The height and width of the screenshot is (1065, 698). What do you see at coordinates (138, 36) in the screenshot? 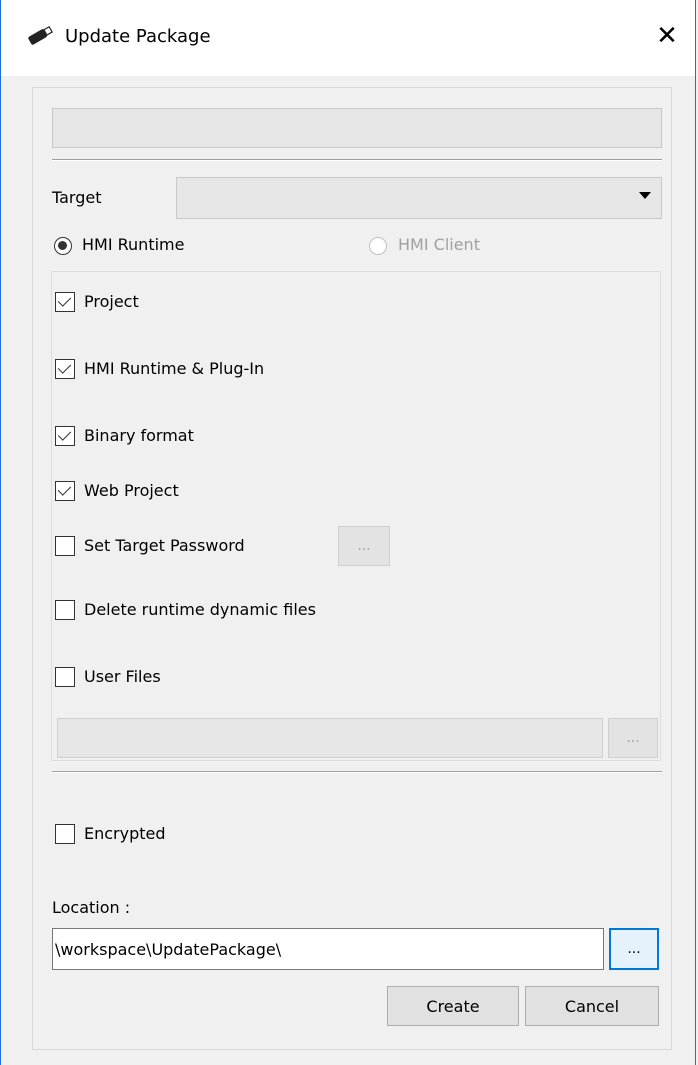
I see `window-title: Update Package` at bounding box center [138, 36].